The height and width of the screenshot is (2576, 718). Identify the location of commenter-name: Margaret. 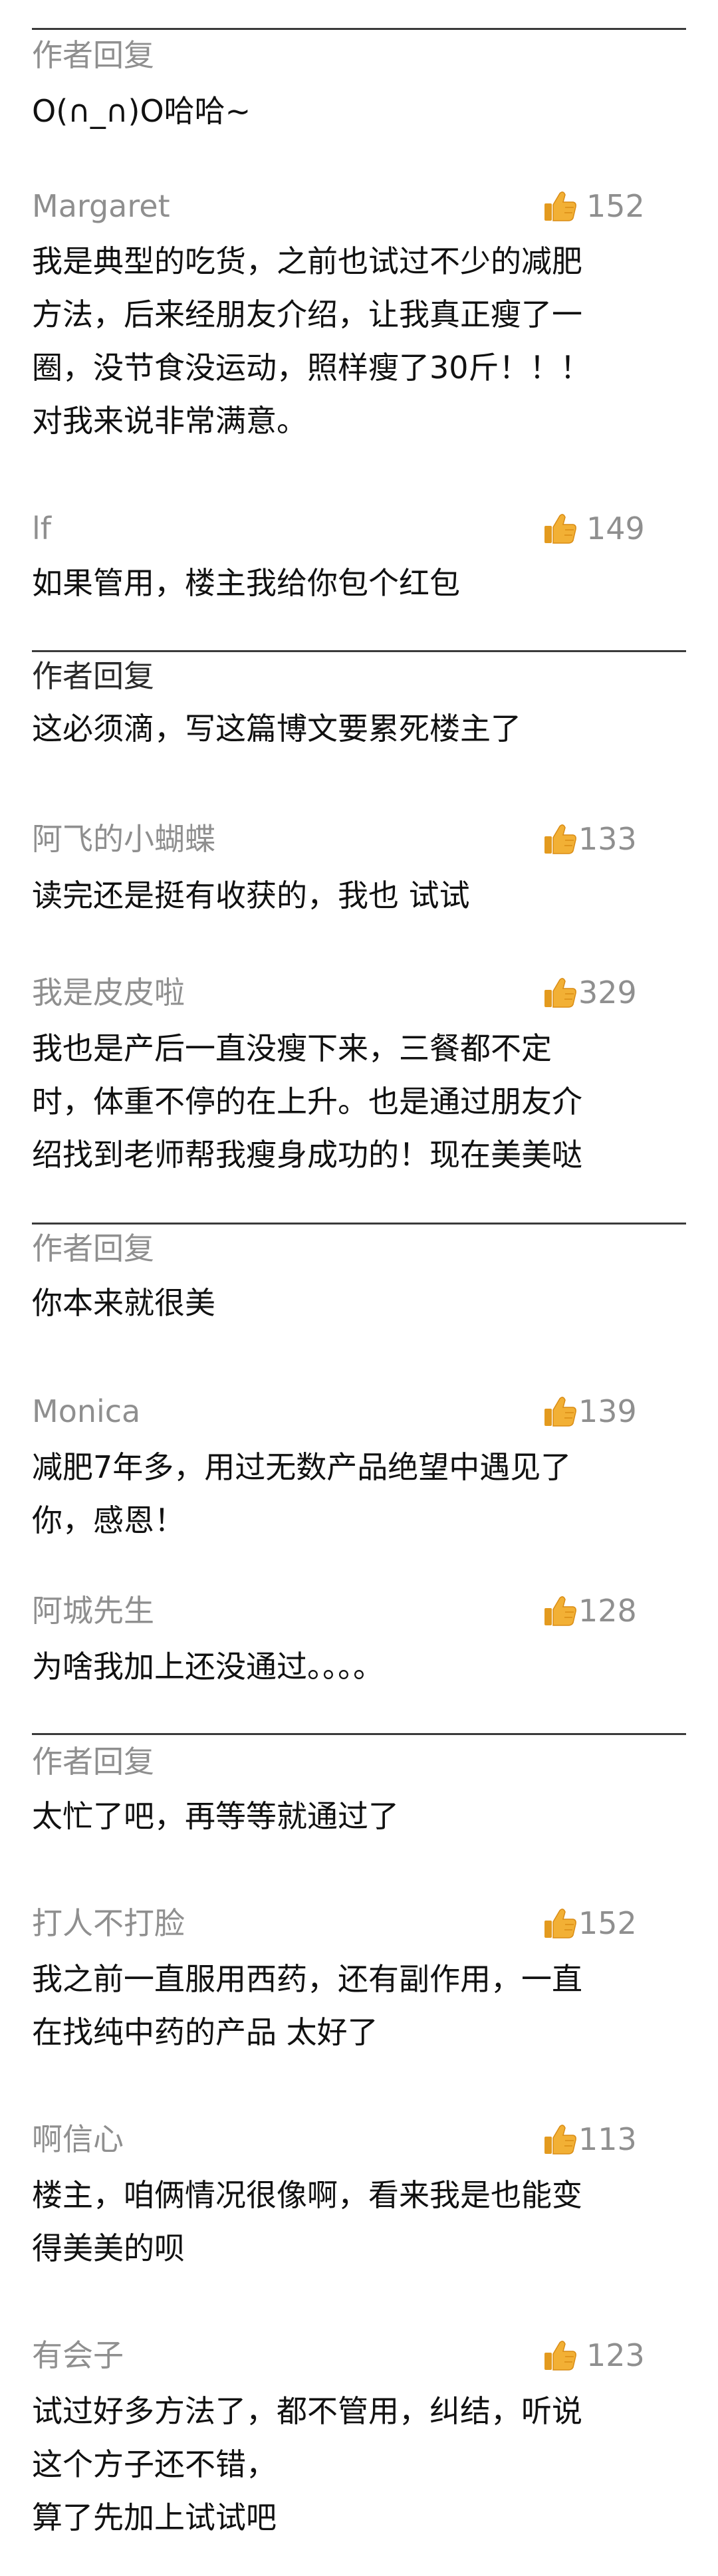
(101, 206).